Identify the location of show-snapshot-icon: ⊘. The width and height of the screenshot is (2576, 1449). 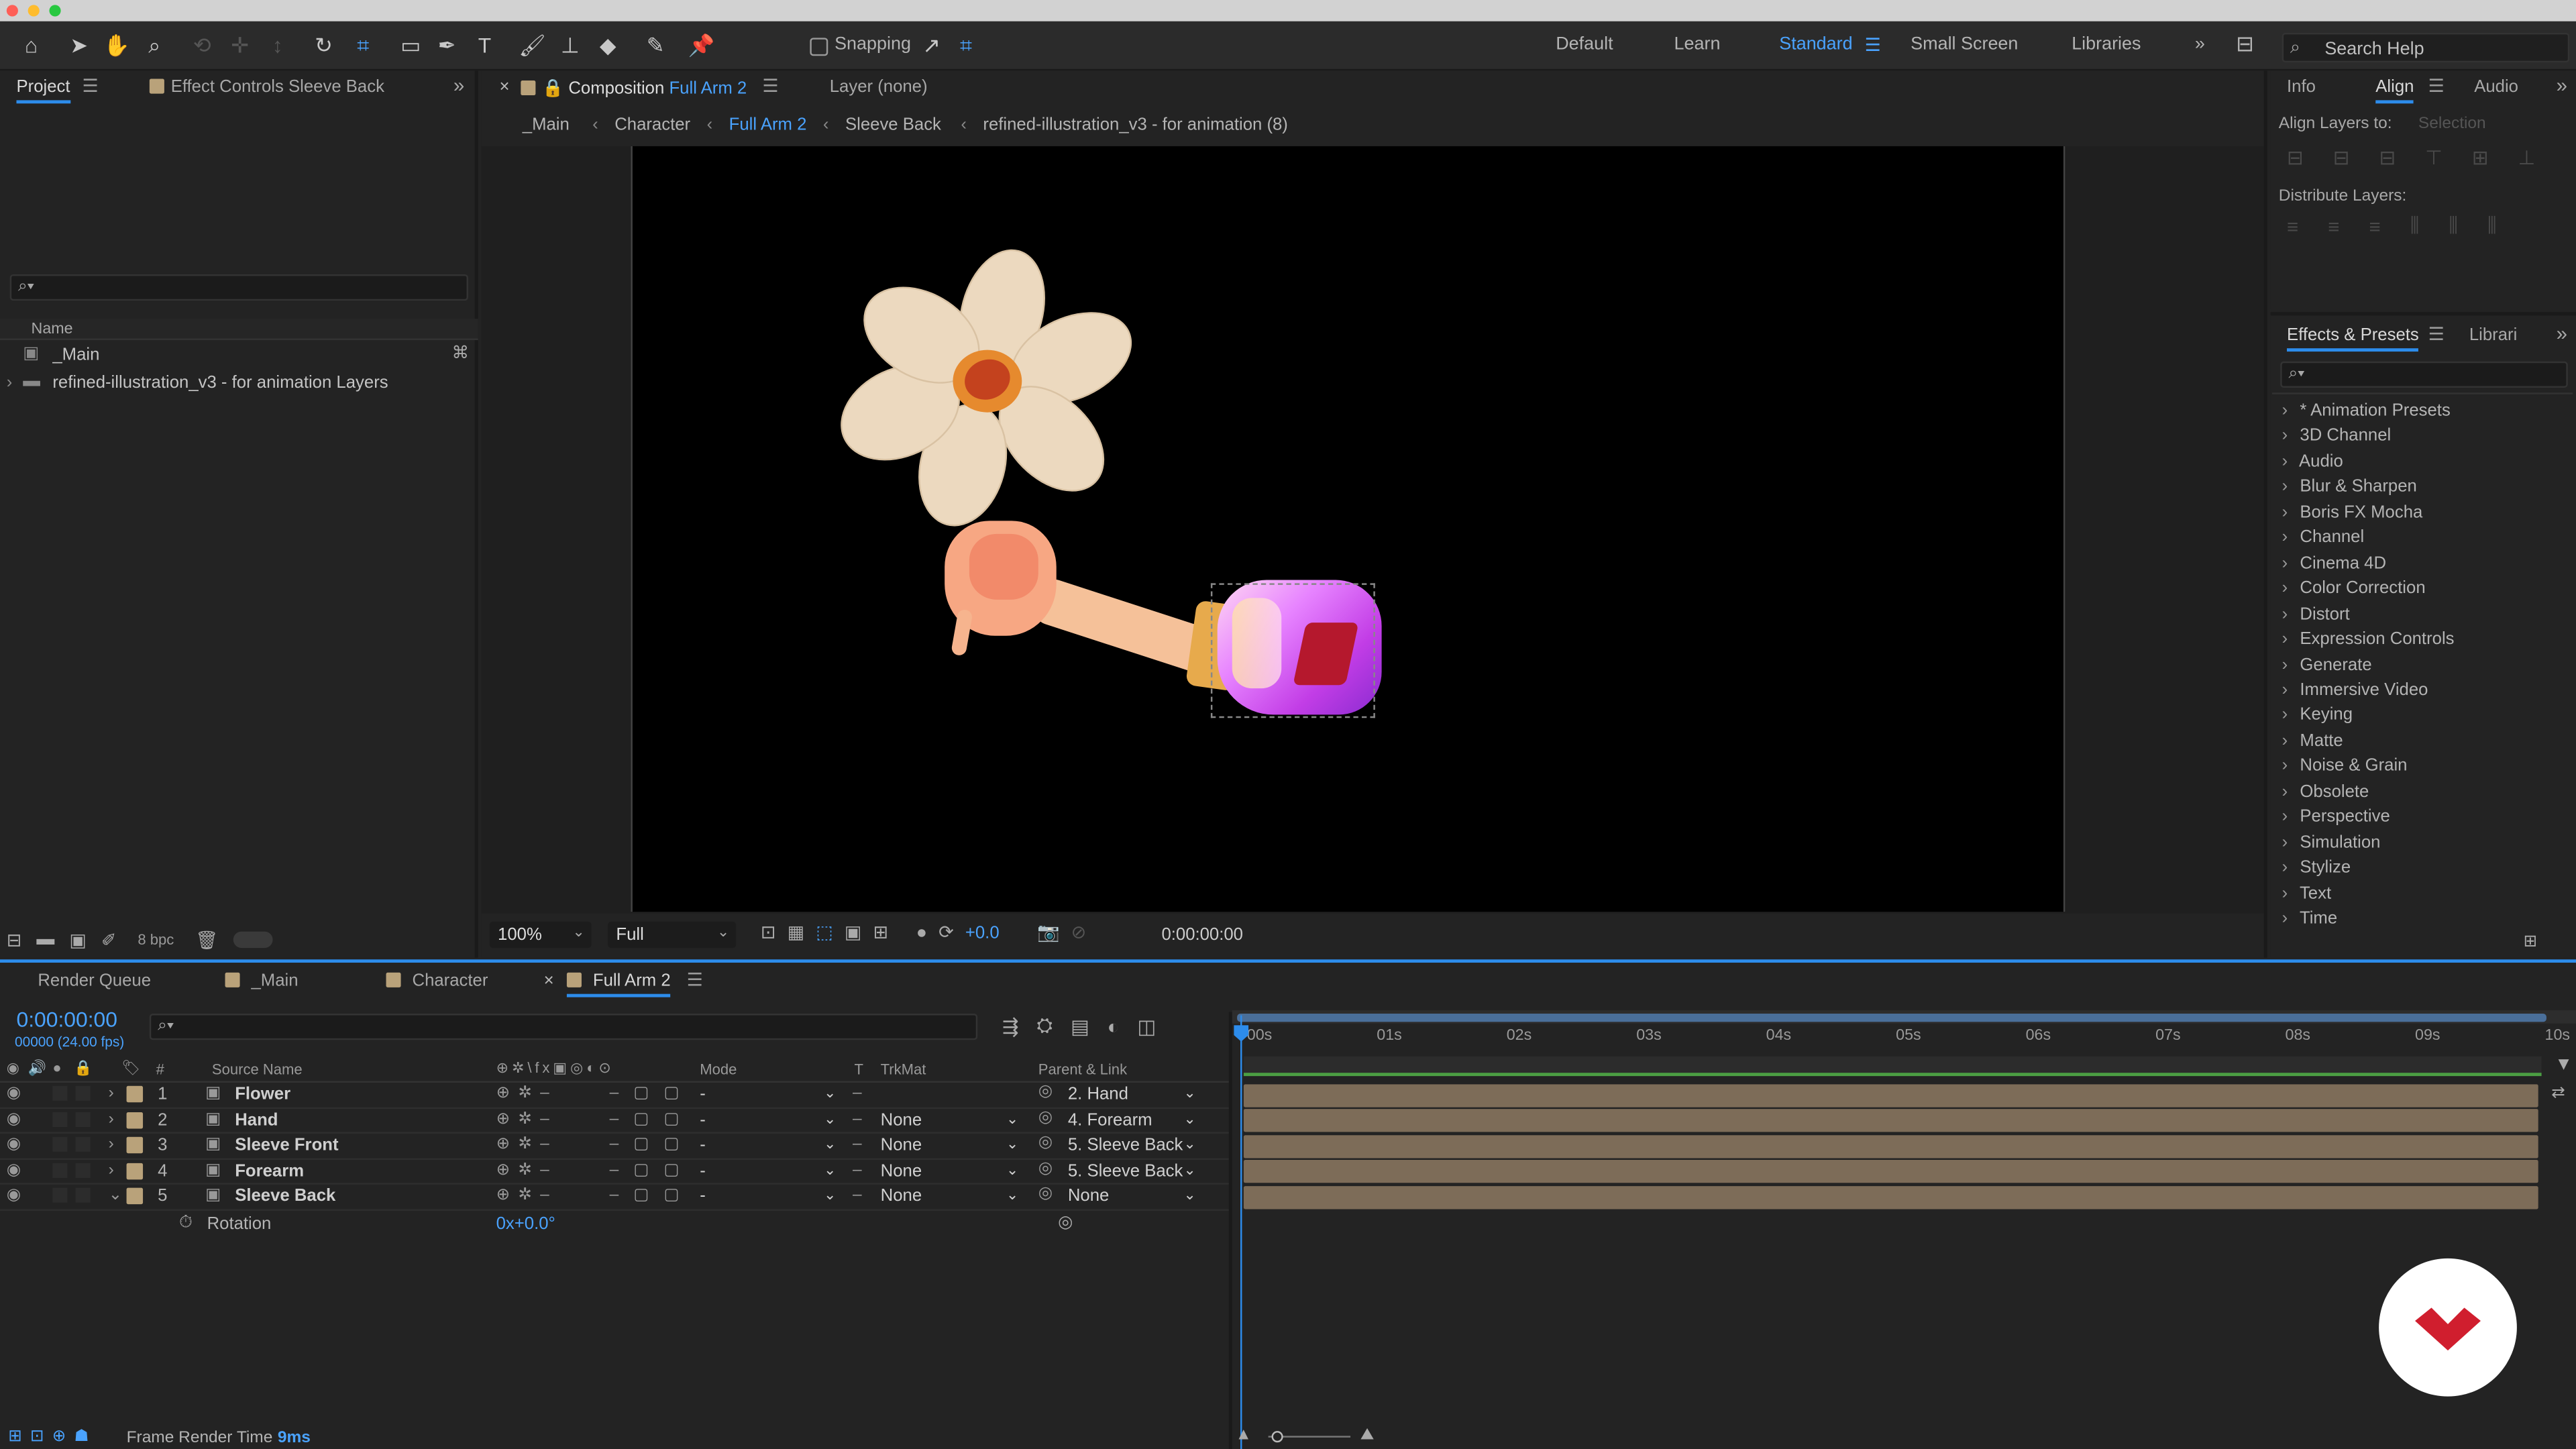
(1079, 932).